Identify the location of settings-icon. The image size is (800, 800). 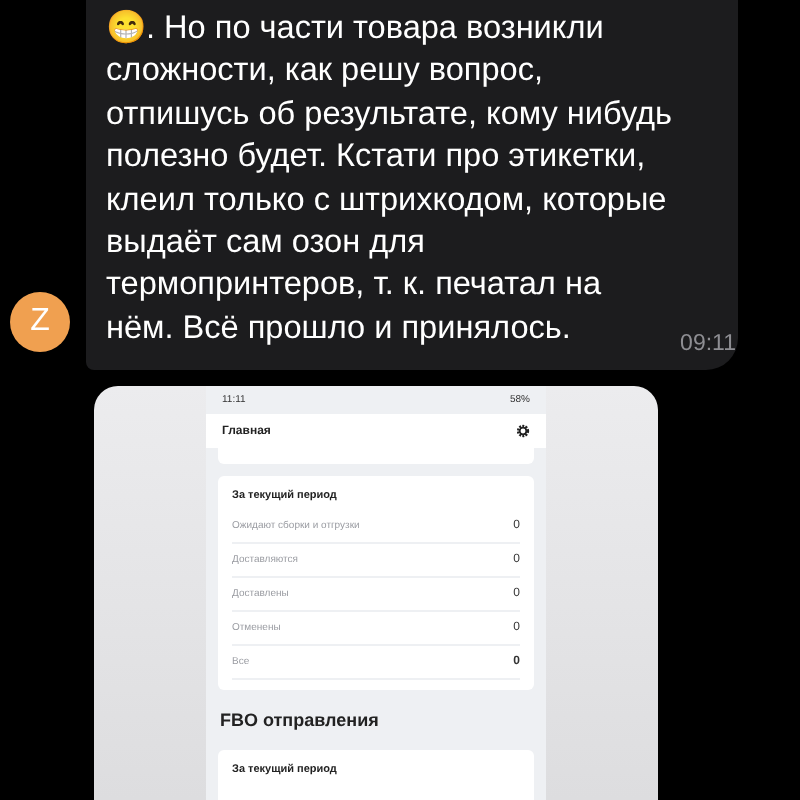
(523, 431).